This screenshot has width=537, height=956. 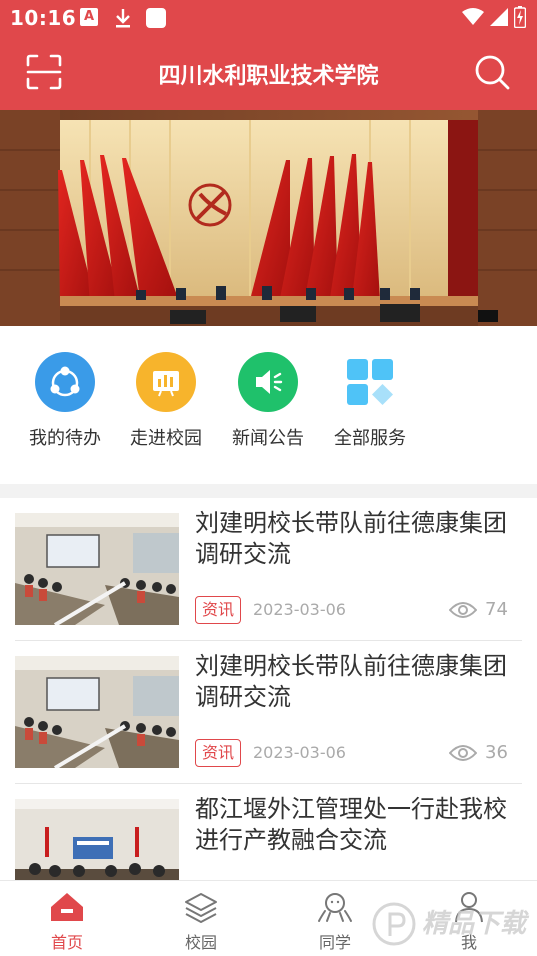 I want to click on tab-home: 首页, so click(x=67, y=922).